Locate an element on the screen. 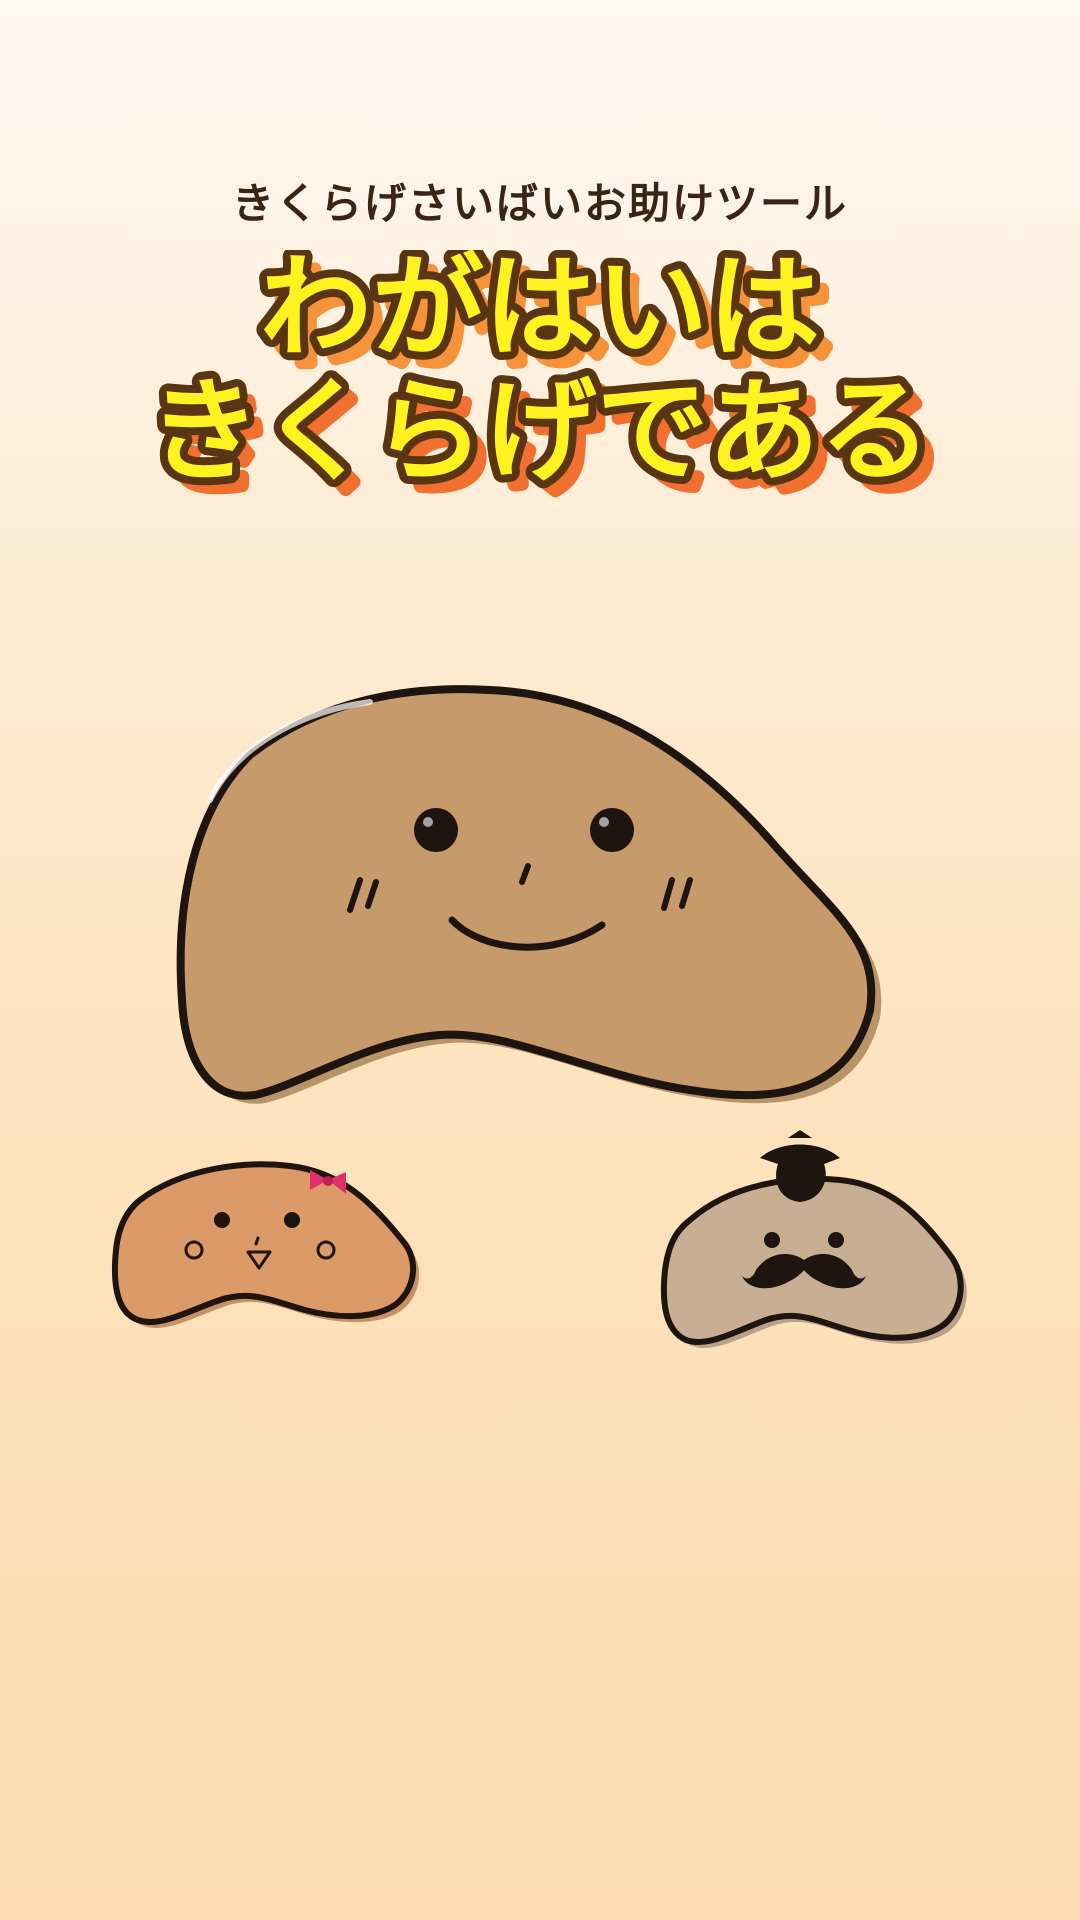 The image size is (1080, 1920). title-line1: わがはいは is located at coordinates (540, 311).